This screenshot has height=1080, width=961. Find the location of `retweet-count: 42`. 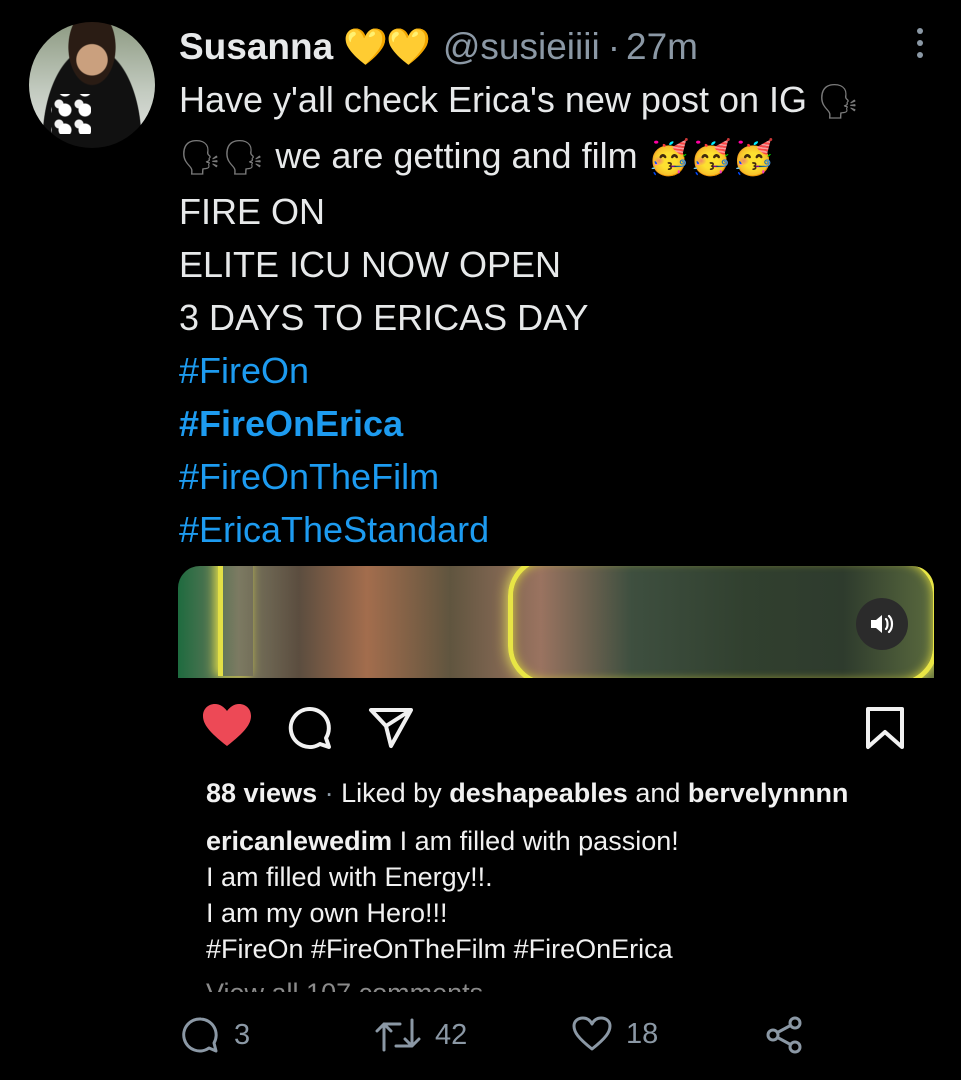

retweet-count: 42 is located at coordinates (451, 1034).